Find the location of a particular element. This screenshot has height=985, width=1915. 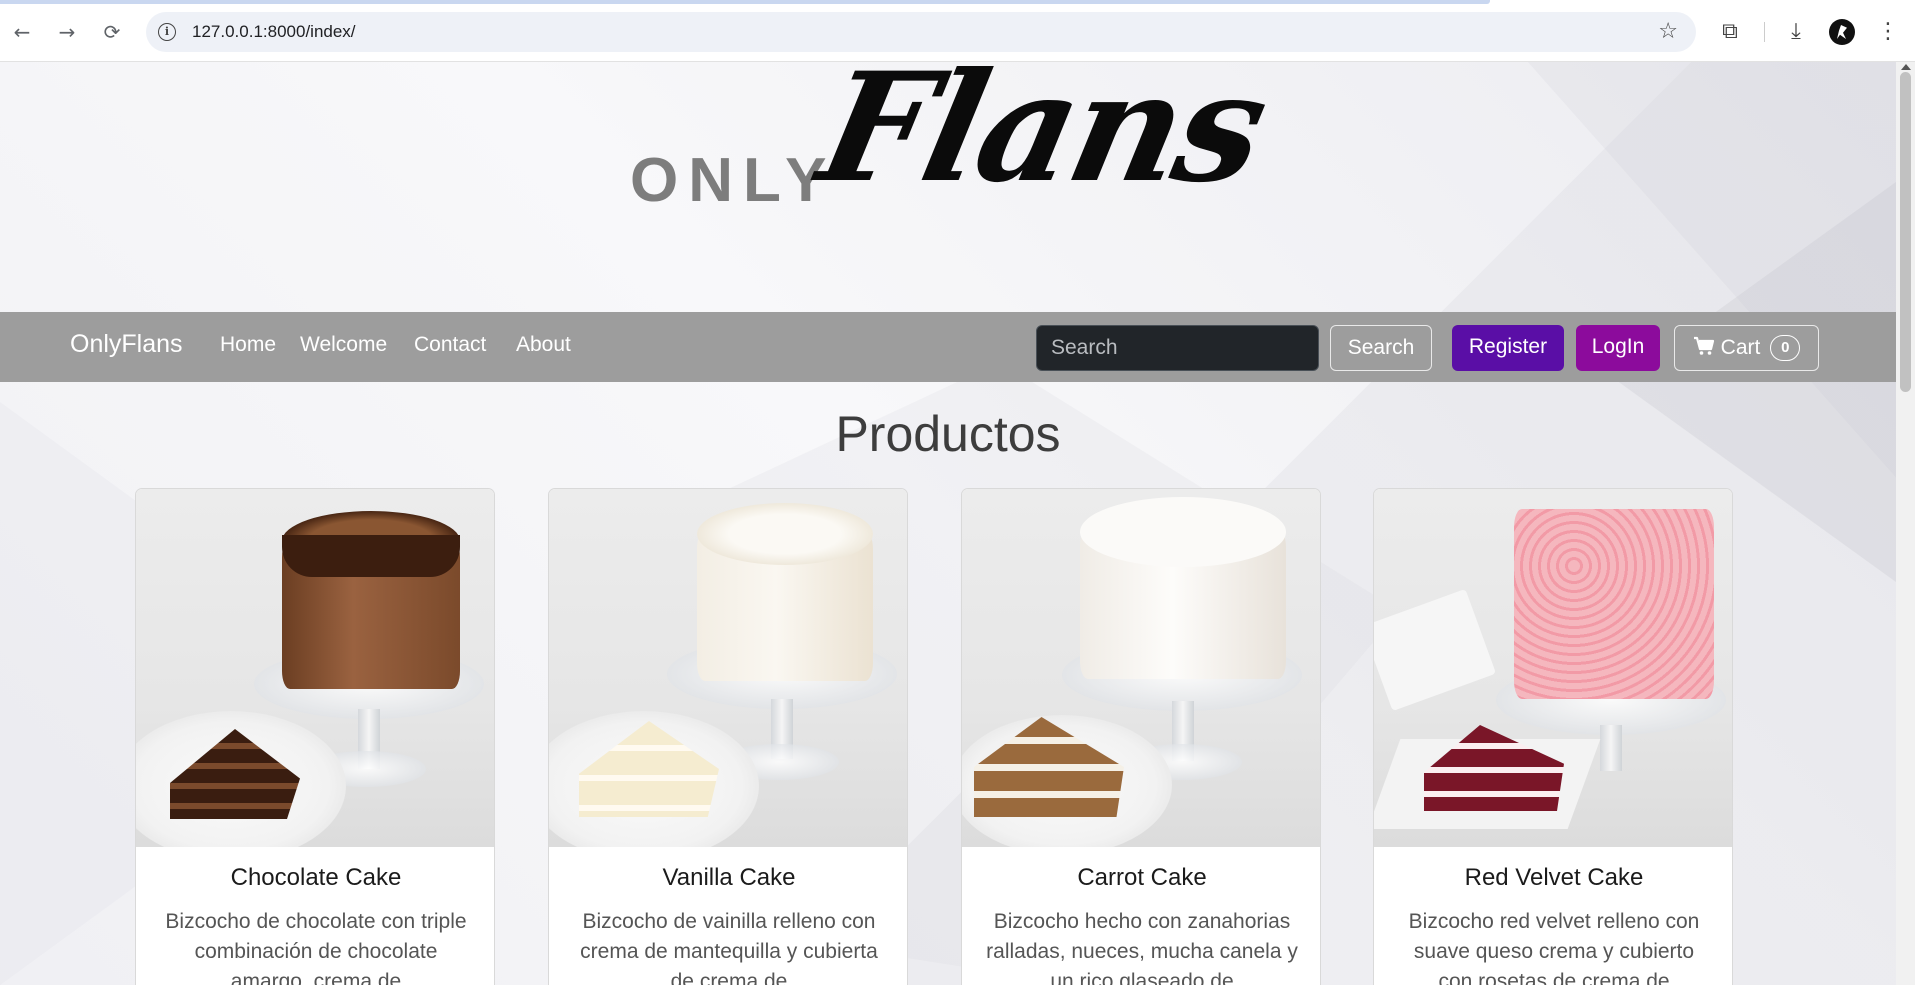

logo-only-text: ONLY is located at coordinates (733, 180).